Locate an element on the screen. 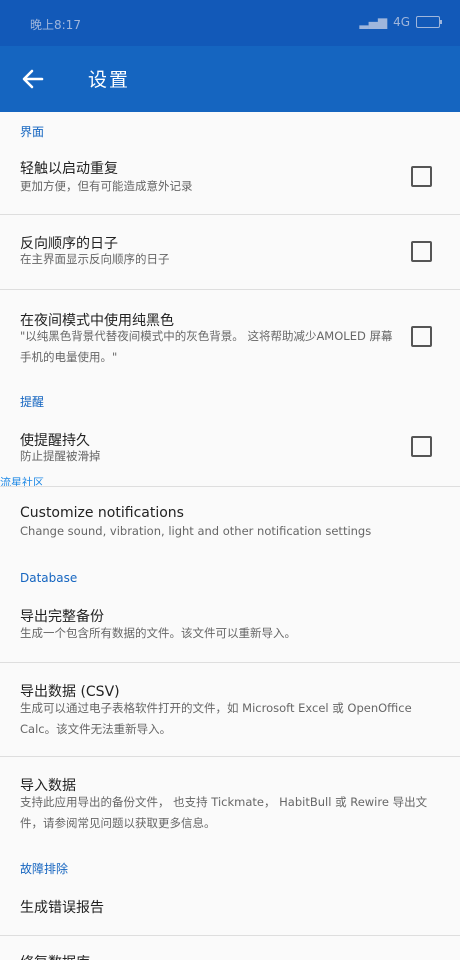 This screenshot has height=960, width=460. setting-title: 生成错误报告 is located at coordinates (62, 908).